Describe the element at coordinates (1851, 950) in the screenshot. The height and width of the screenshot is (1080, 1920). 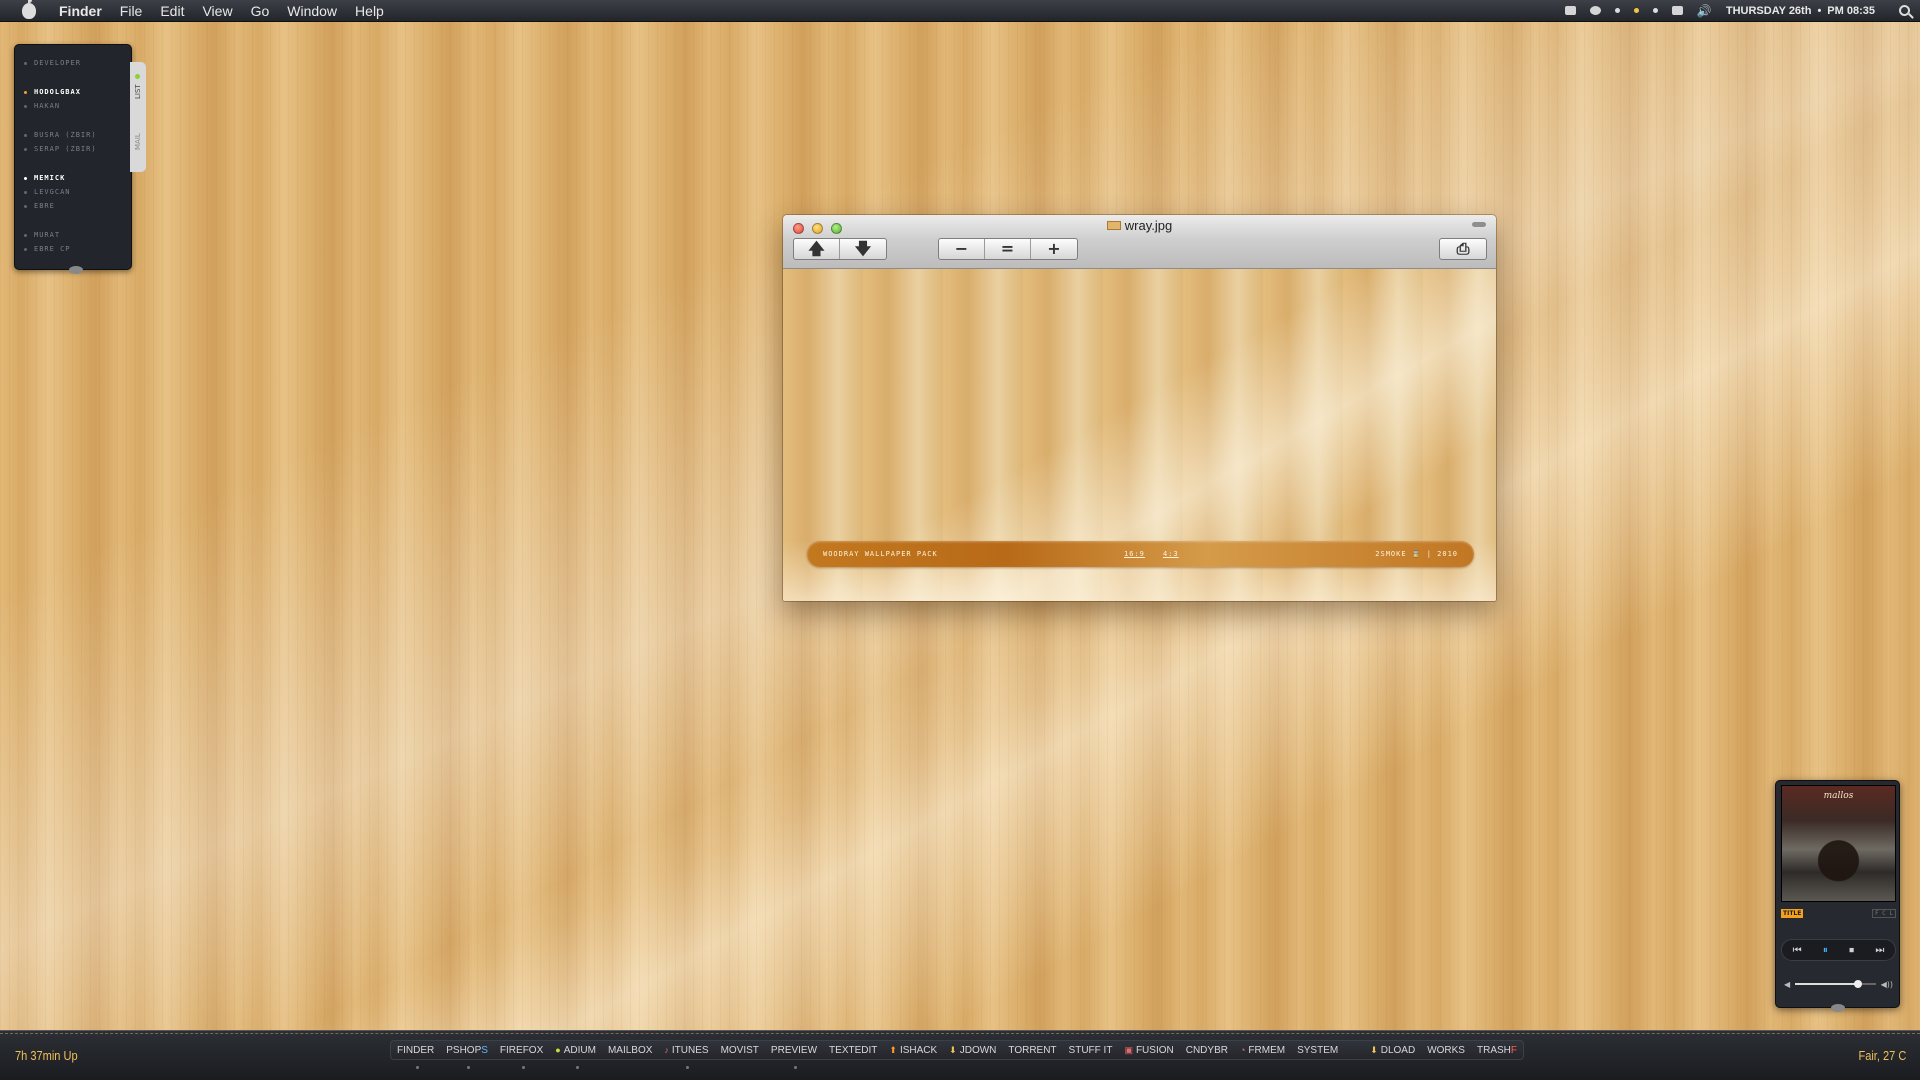
I see `stop-icon: ⏹` at that location.